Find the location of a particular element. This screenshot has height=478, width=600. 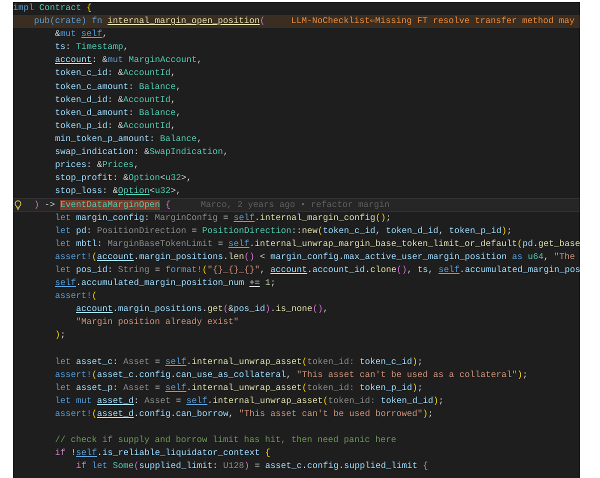

code-line: let pos_id: String = format!("{}_{}_{}", account.account_id.clone(), ts, self.accumulated_margin_pos is located at coordinates (317, 270).